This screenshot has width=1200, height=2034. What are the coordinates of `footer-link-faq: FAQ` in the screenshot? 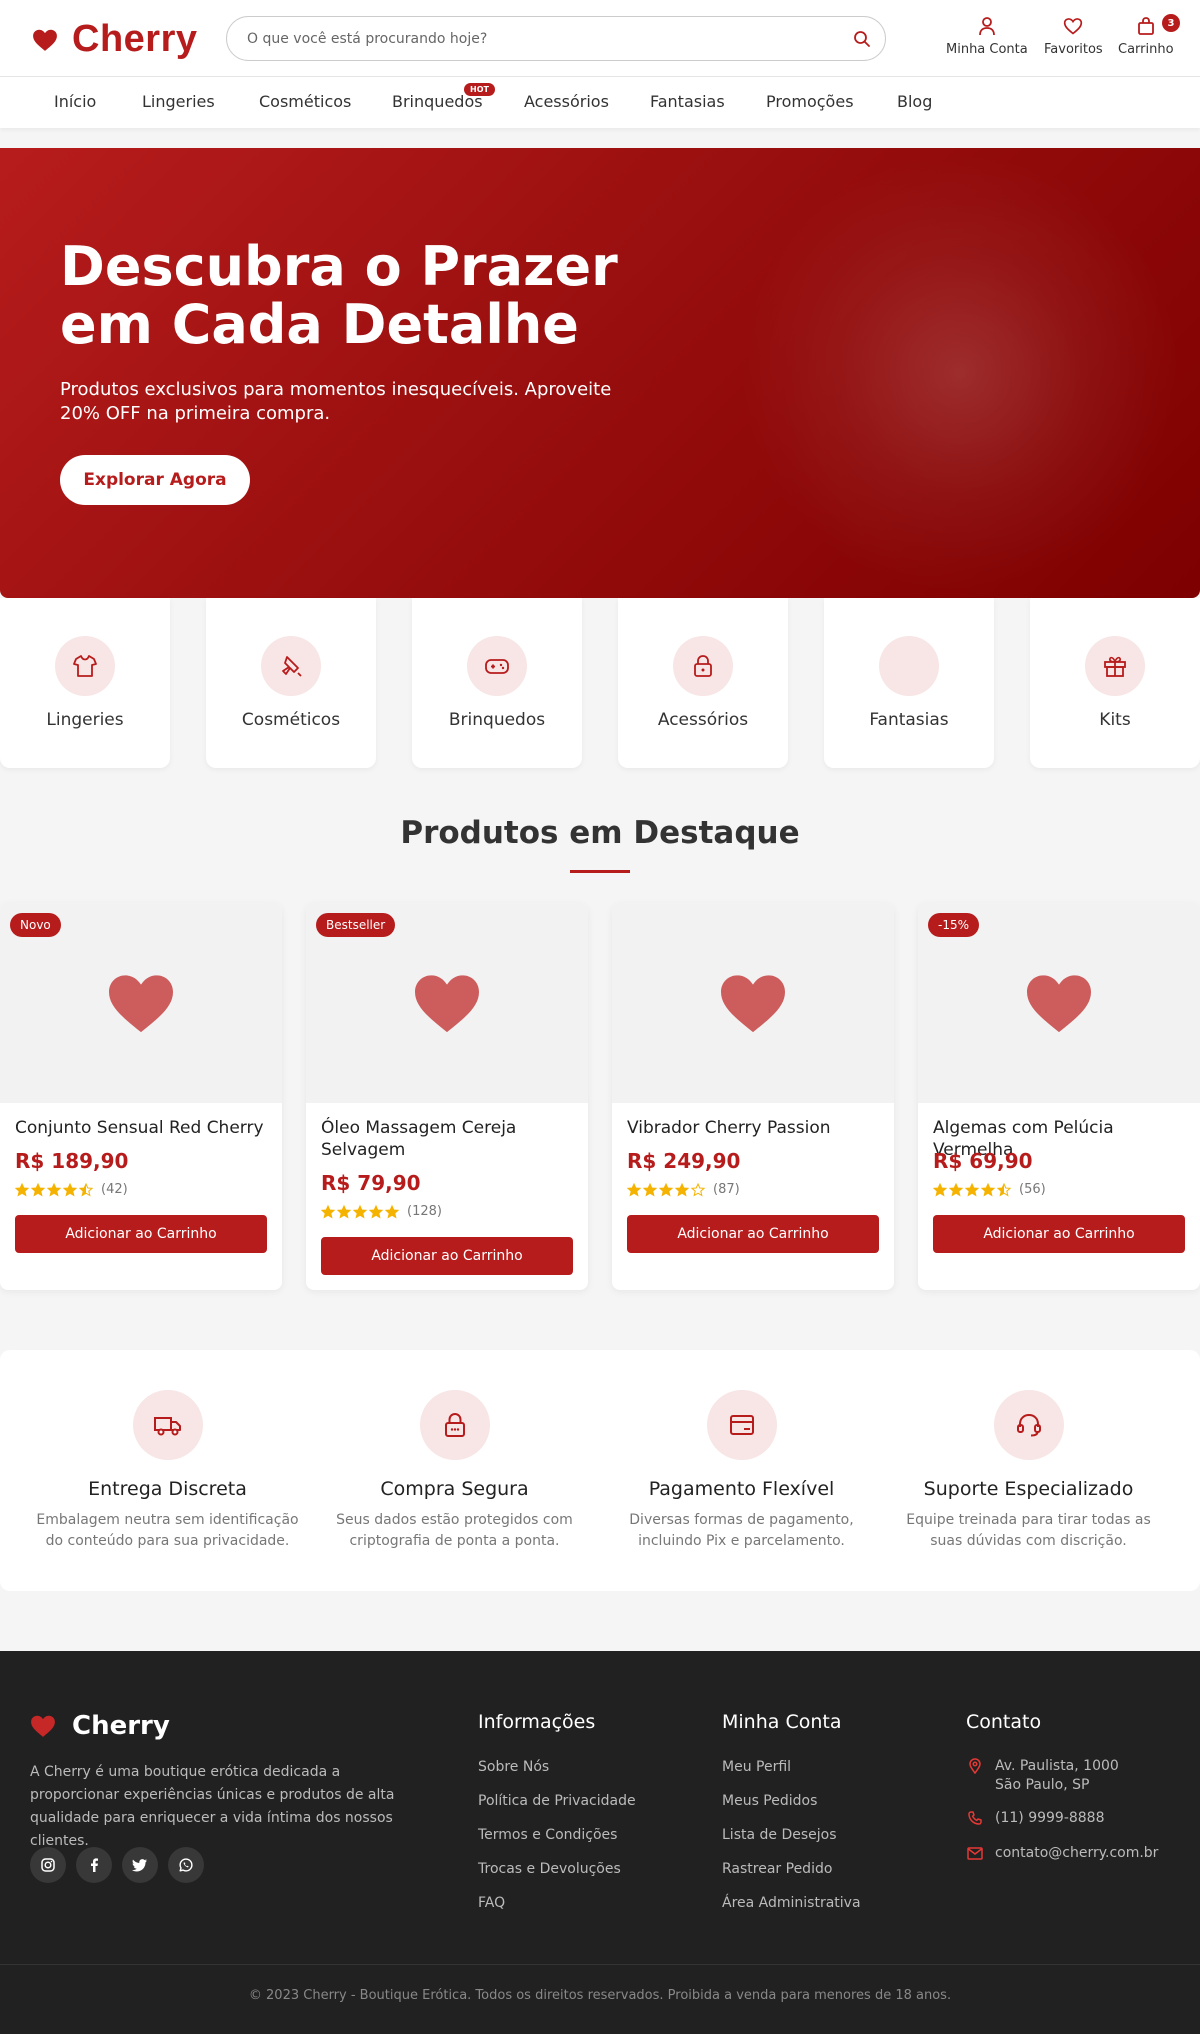 It's located at (491, 1903).